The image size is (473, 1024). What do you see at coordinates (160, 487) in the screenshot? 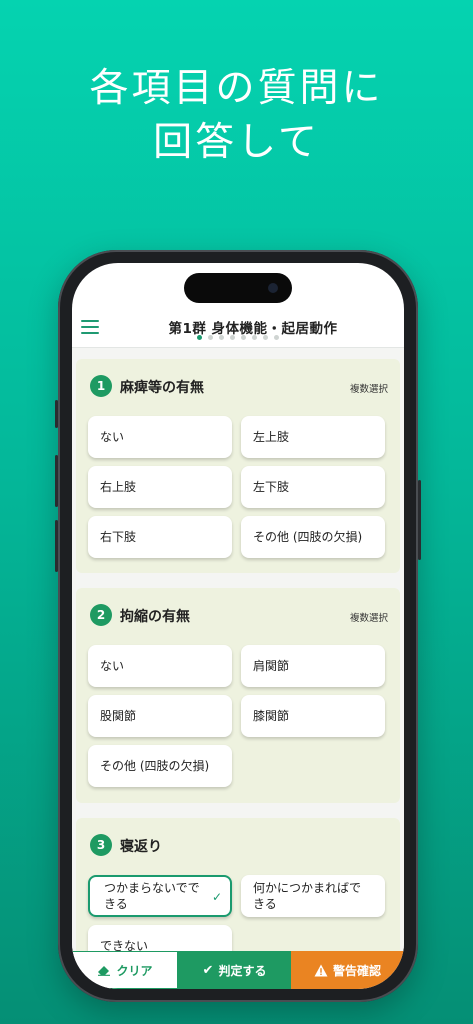
I see `option-button: 右上肢` at bounding box center [160, 487].